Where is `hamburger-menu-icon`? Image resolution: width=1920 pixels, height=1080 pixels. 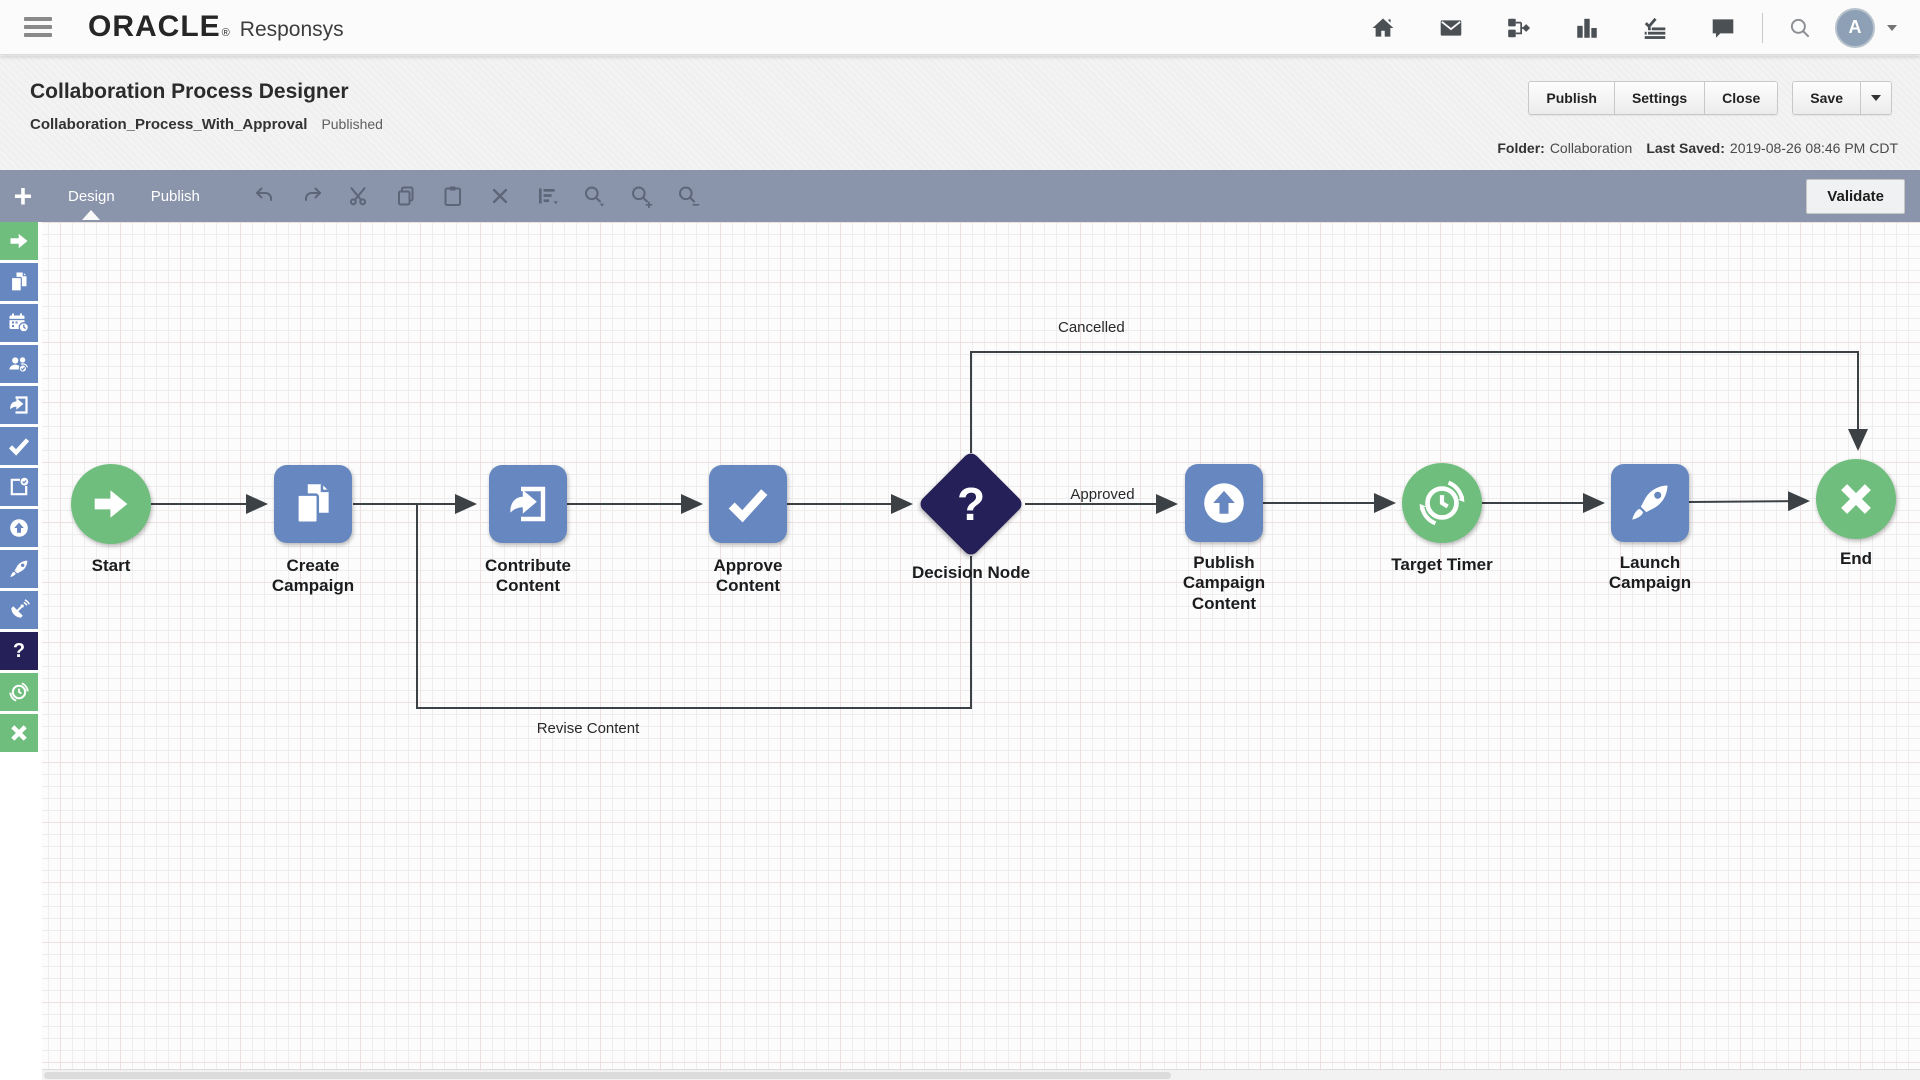
hamburger-menu-icon is located at coordinates (38, 27).